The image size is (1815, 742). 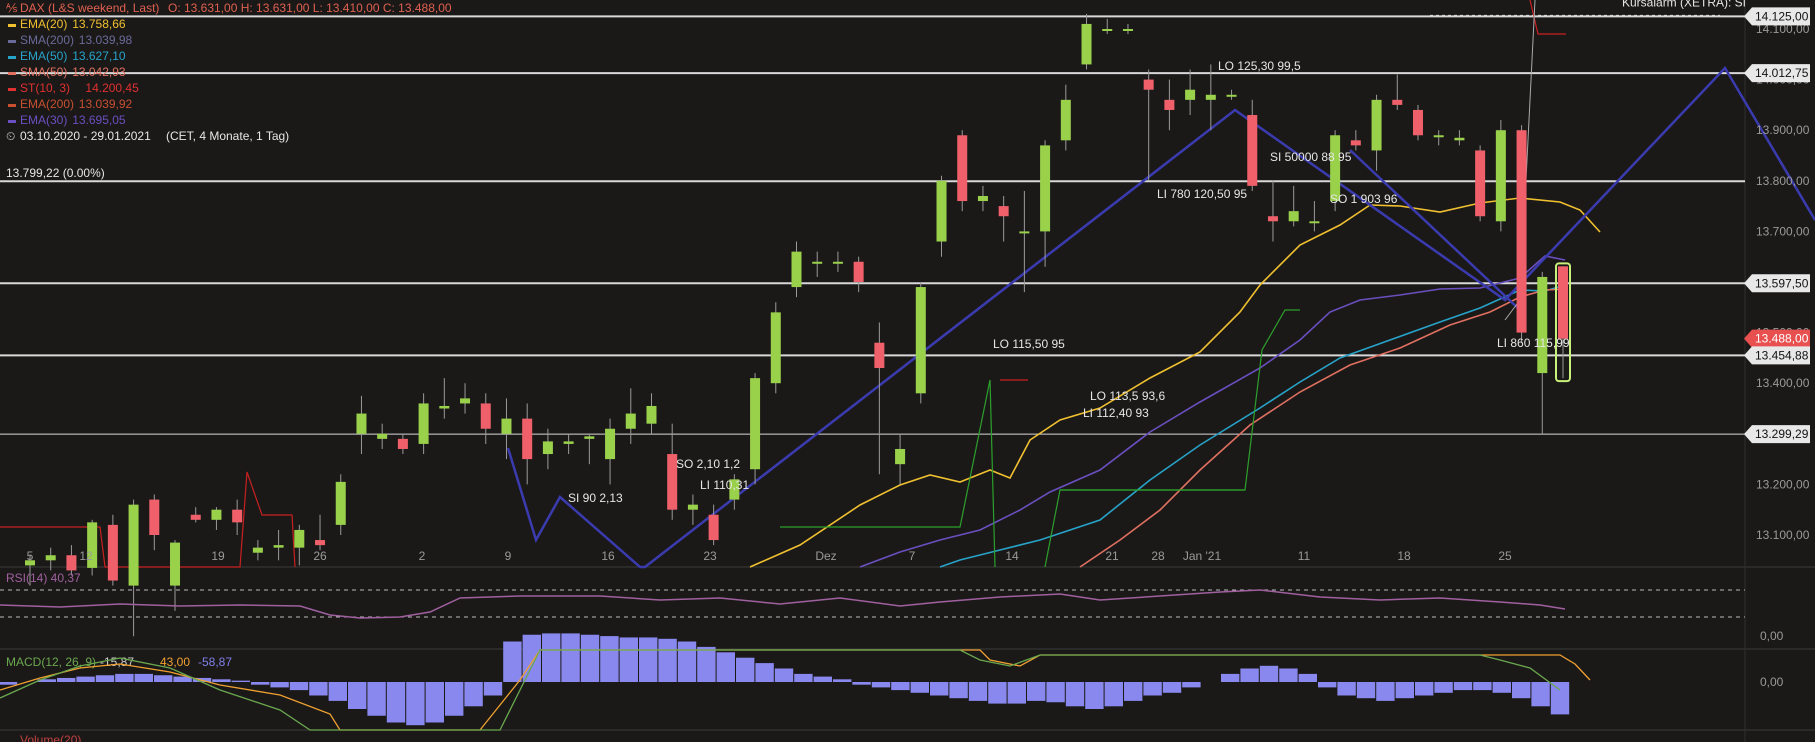 I want to click on trade-annotation: SO 2,10 1,2, so click(x=708, y=464).